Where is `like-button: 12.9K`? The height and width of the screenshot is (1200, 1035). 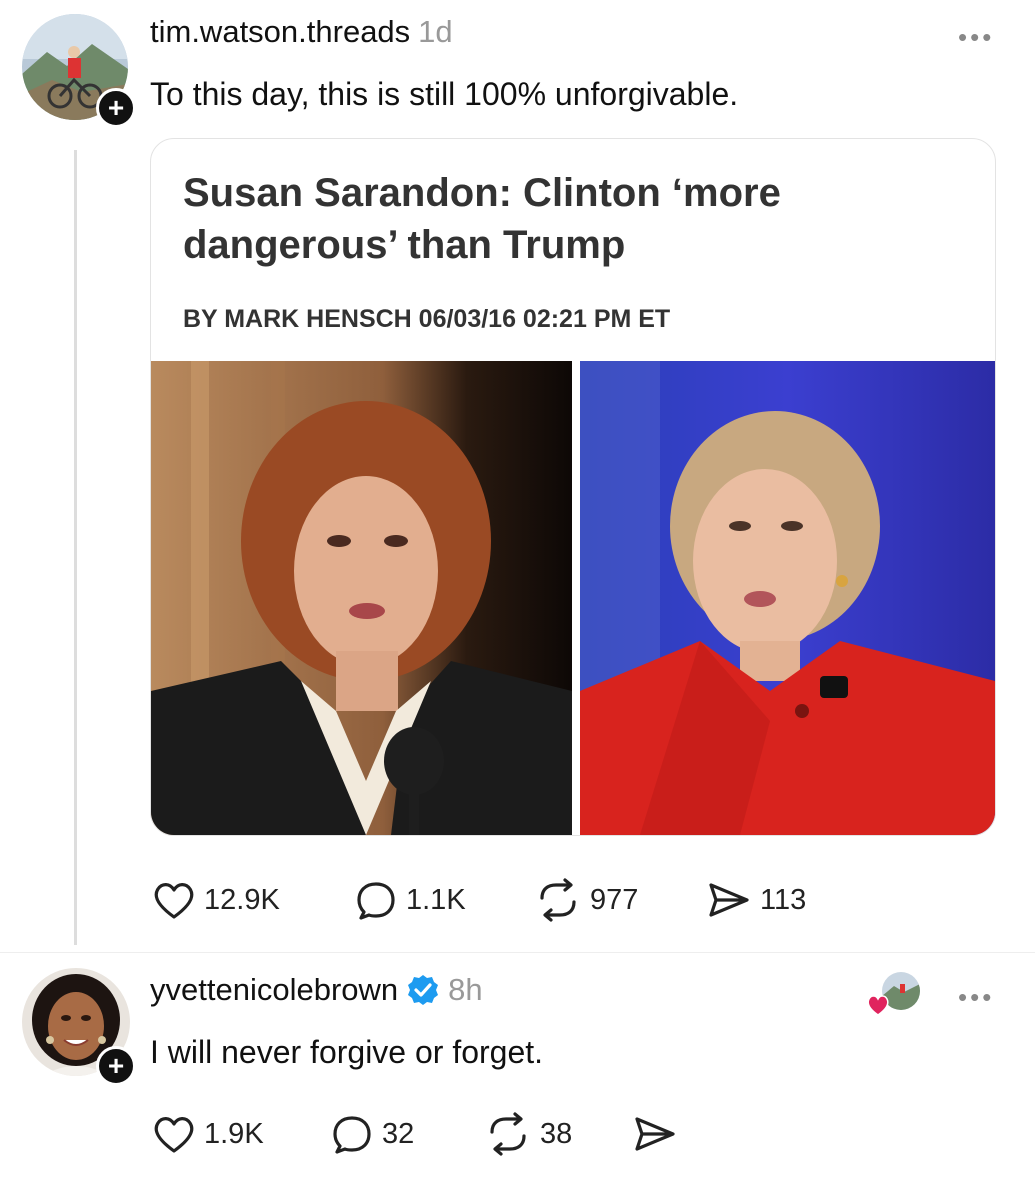
like-button: 12.9K is located at coordinates (253, 900).